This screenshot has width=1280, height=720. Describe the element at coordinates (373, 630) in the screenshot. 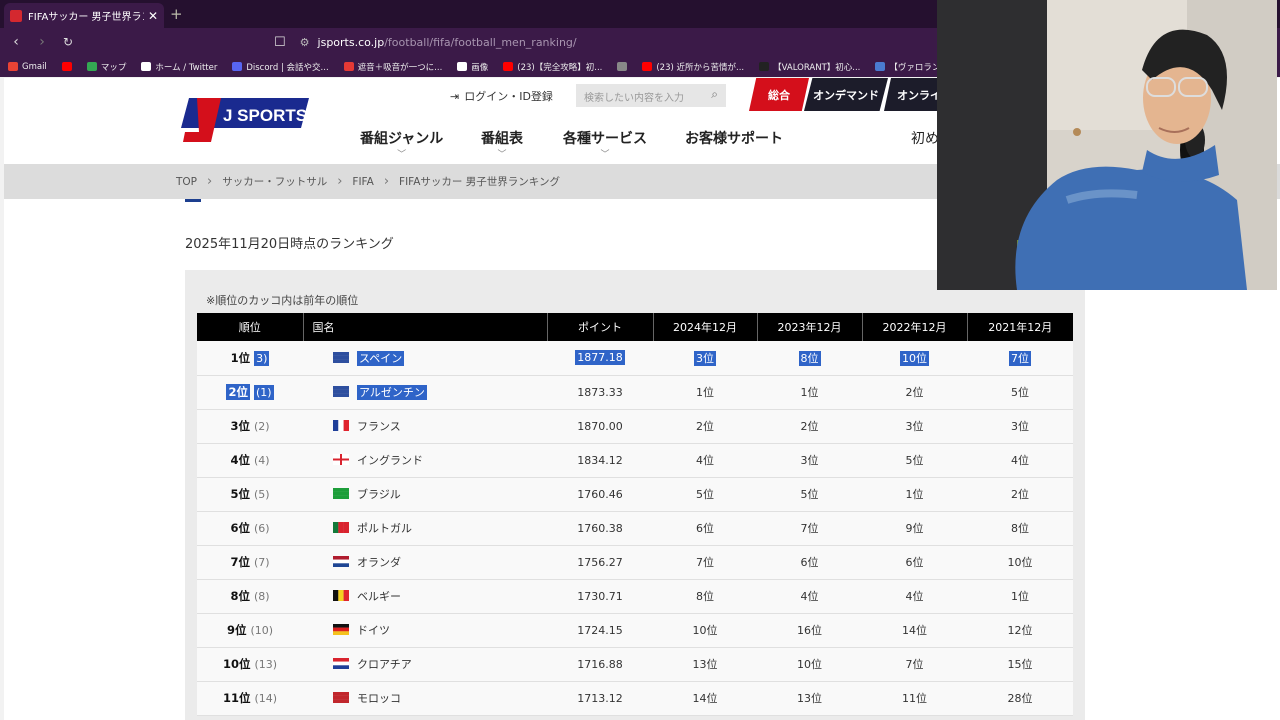

I see `country-name: ドイツ` at that location.